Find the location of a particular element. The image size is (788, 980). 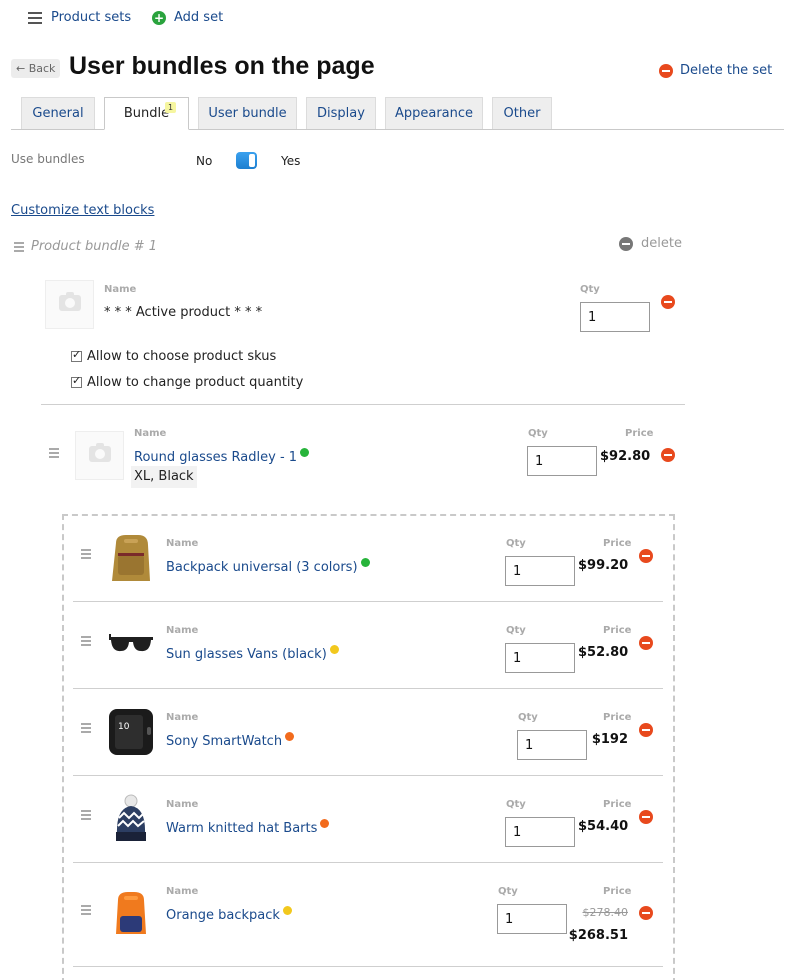

add-set-label: Add set is located at coordinates (199, 17).